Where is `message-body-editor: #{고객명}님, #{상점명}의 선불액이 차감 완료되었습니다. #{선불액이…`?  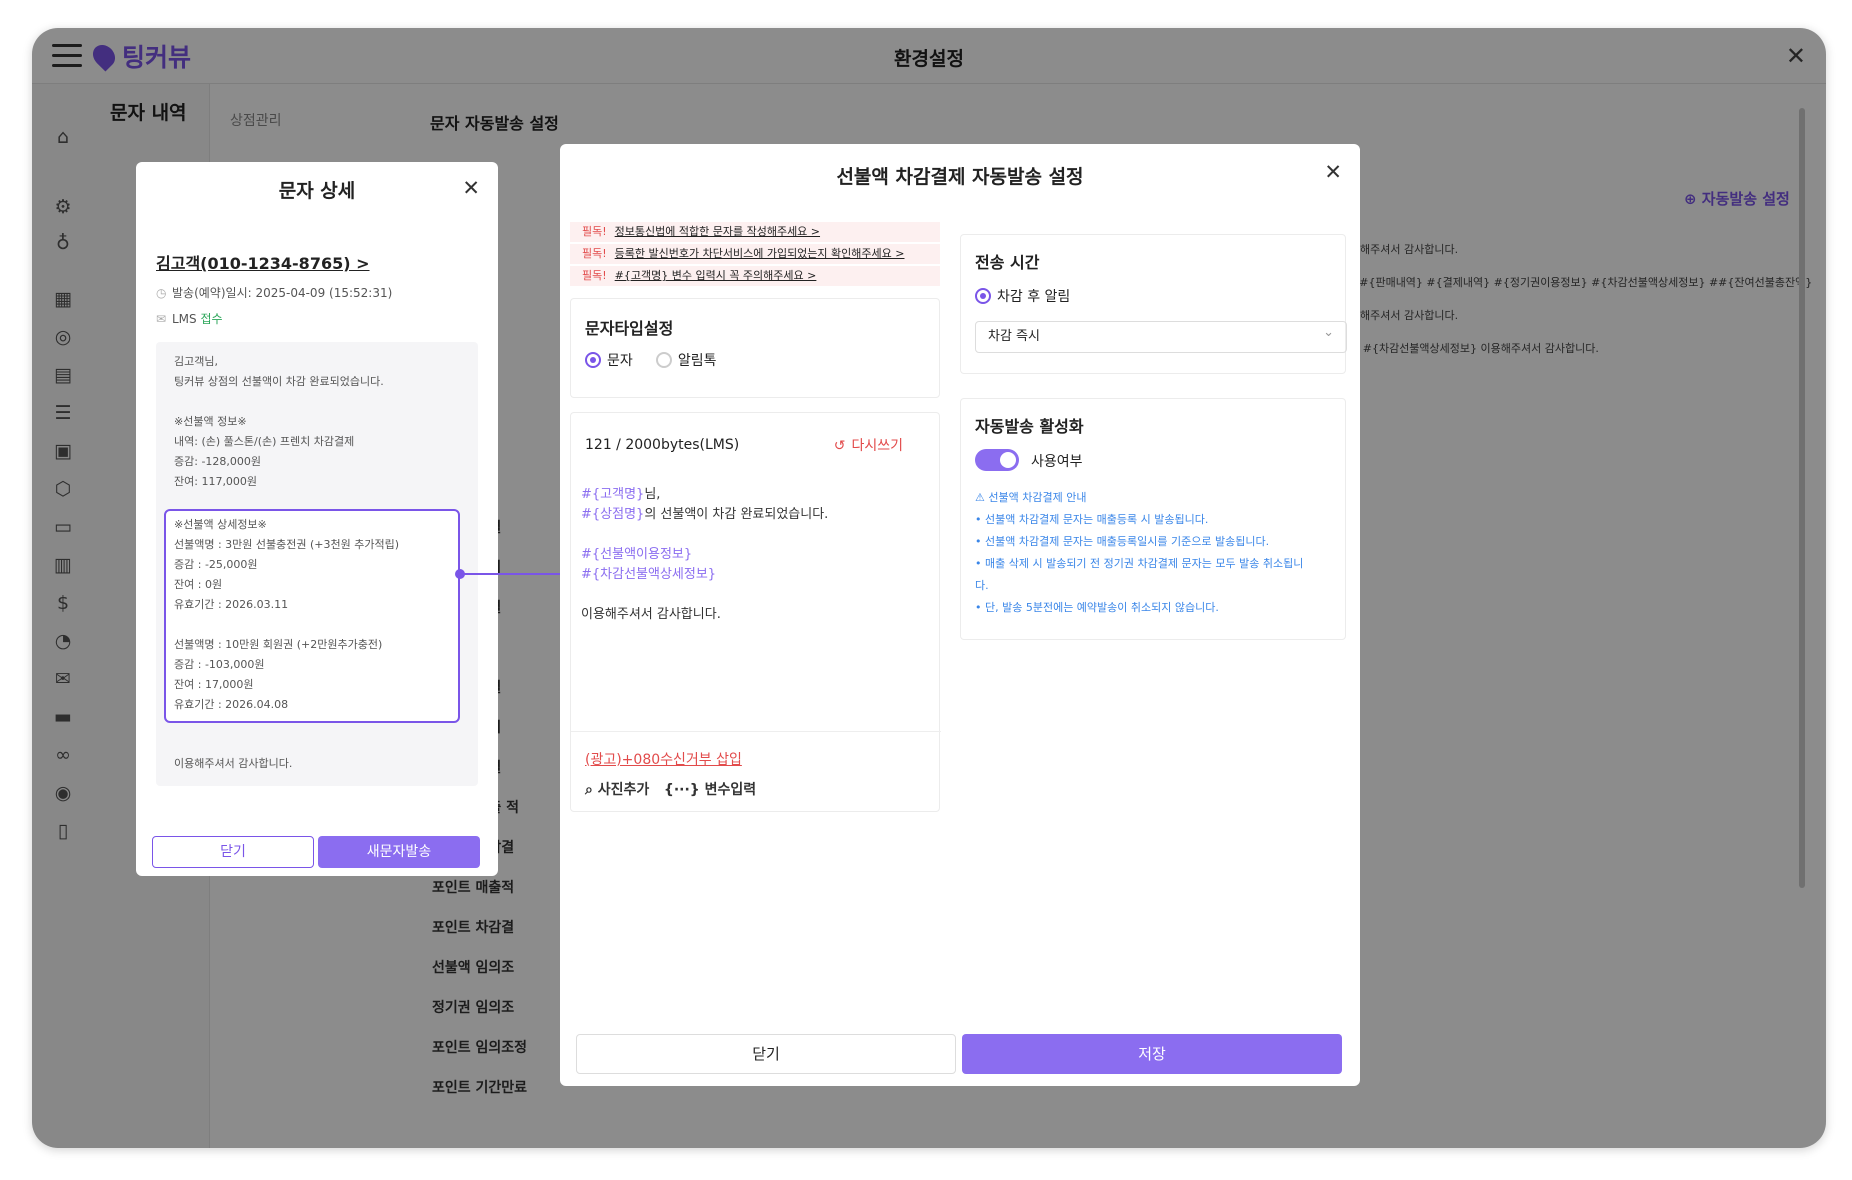
message-body-editor: #{고객명}님, #{상점명}의 선불액이 차감 완료되었습니다. #{선불액이… is located at coordinates (704, 555).